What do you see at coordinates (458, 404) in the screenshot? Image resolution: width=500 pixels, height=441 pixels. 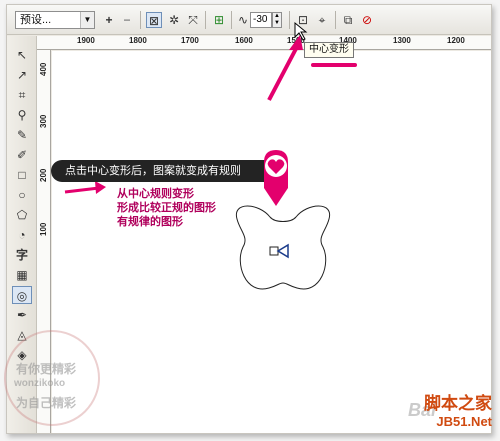 I see `site-name: 脚本之家` at bounding box center [458, 404].